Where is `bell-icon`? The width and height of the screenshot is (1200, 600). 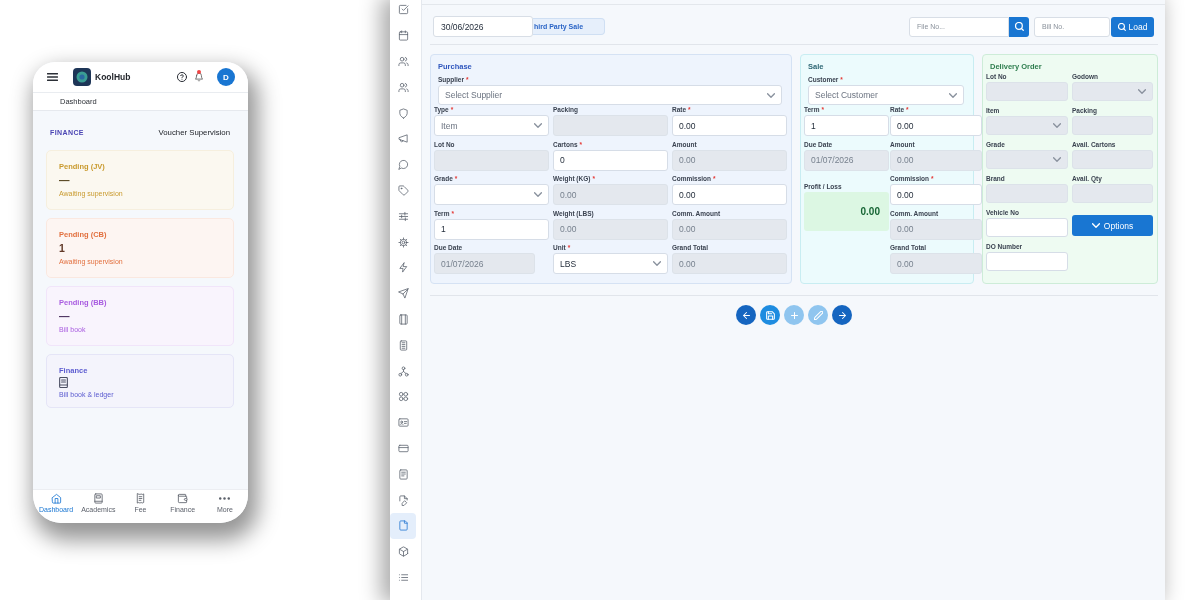
bell-icon is located at coordinates (199, 77).